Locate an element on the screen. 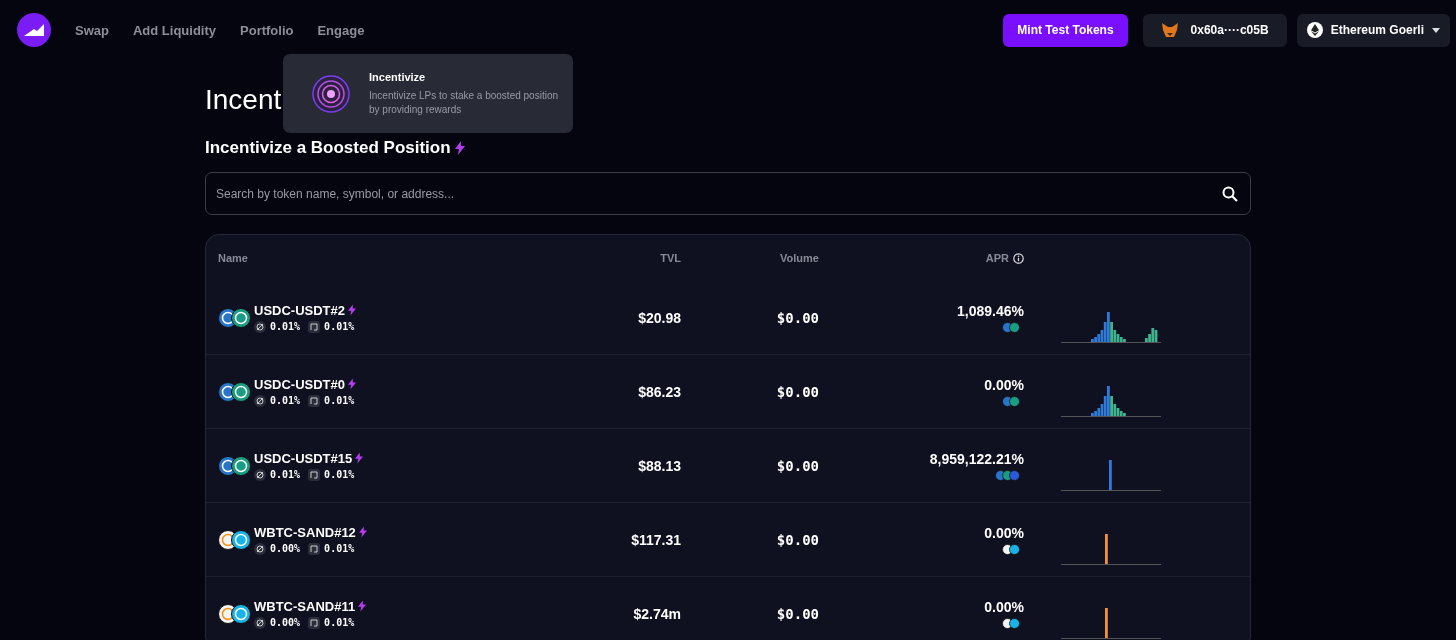  pool-row: WBTC-SAND#11 0.00% 0.01% $2.74m $0.00 0.00% is located at coordinates (728, 608).